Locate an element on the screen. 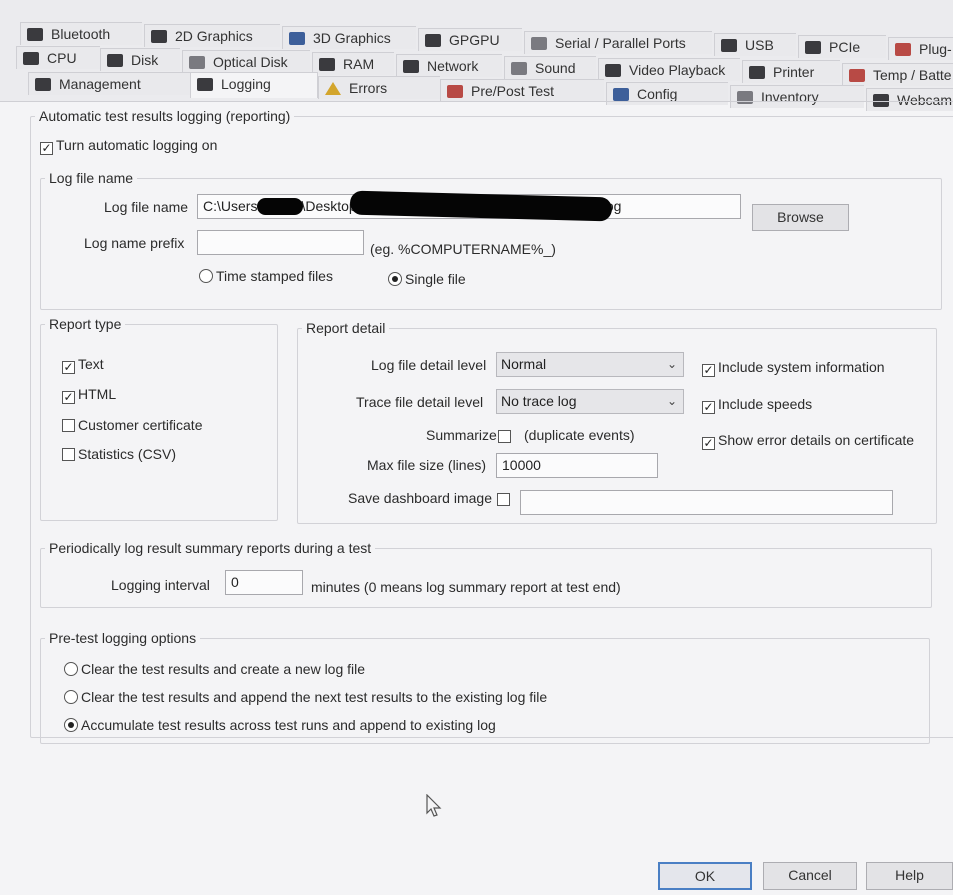 This screenshot has height=895, width=953. pcie-card-icon is located at coordinates (813, 47).